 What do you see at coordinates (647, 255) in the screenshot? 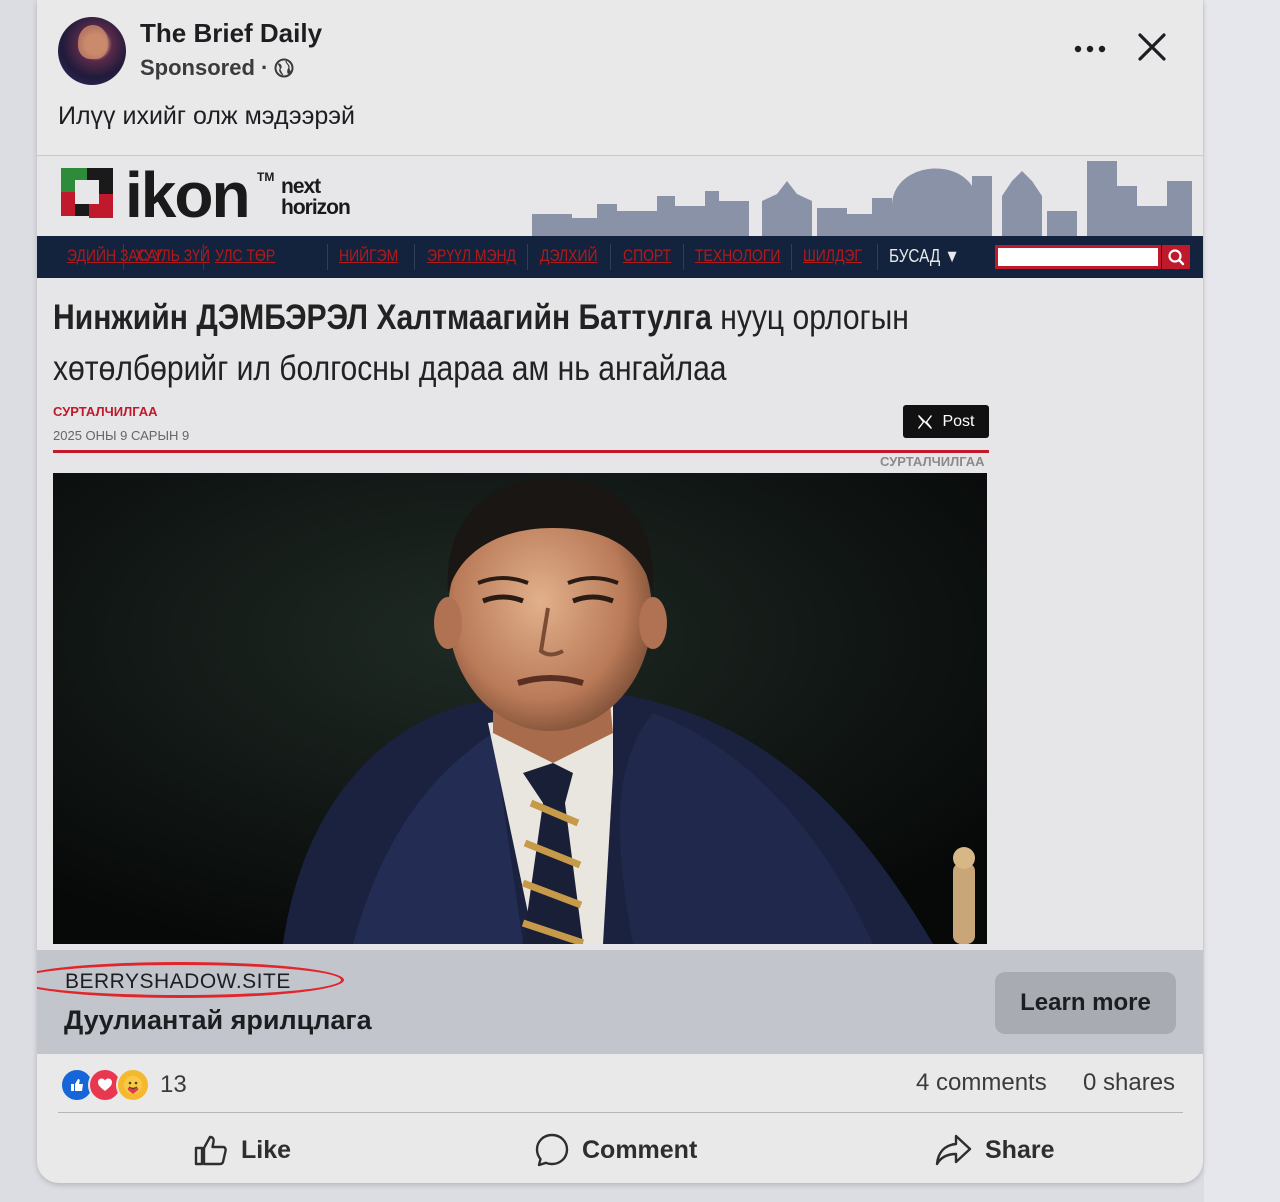
I see `nav-item: СПОРТ` at bounding box center [647, 255].